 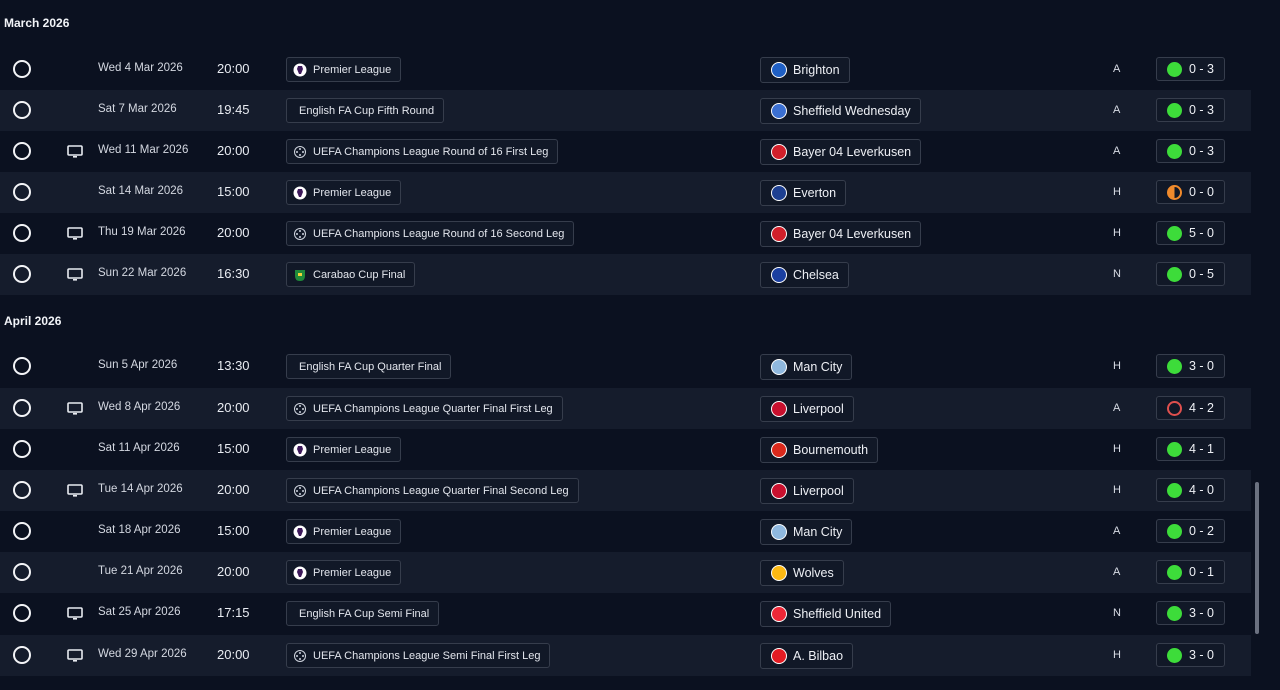 What do you see at coordinates (837, 614) in the screenshot?
I see `opponent-name: Sheffield United` at bounding box center [837, 614].